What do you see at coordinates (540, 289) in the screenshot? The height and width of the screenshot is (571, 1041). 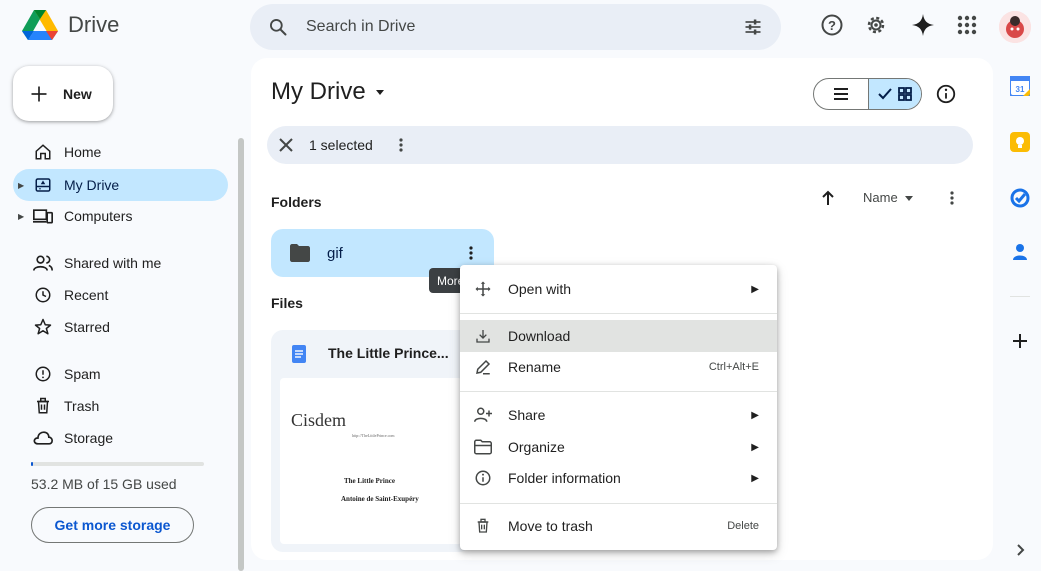 I see `menu-item-label: Open with` at bounding box center [540, 289].